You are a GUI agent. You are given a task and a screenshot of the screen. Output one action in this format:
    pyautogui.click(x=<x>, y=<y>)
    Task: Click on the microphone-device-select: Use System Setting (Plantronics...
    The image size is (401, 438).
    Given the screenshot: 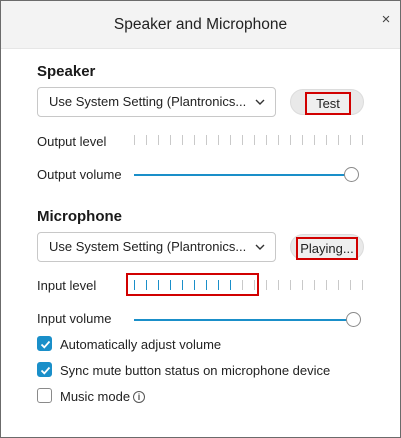 What is the action you would take?
    pyautogui.click(x=156, y=247)
    